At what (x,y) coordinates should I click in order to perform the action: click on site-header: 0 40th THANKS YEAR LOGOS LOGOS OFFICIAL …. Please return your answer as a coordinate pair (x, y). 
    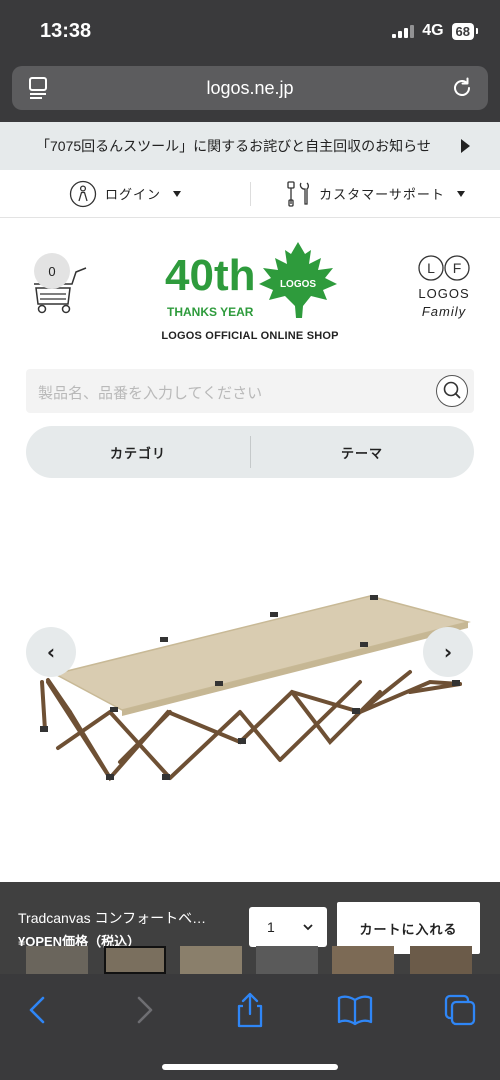
    Looking at the image, I should click on (250, 293).